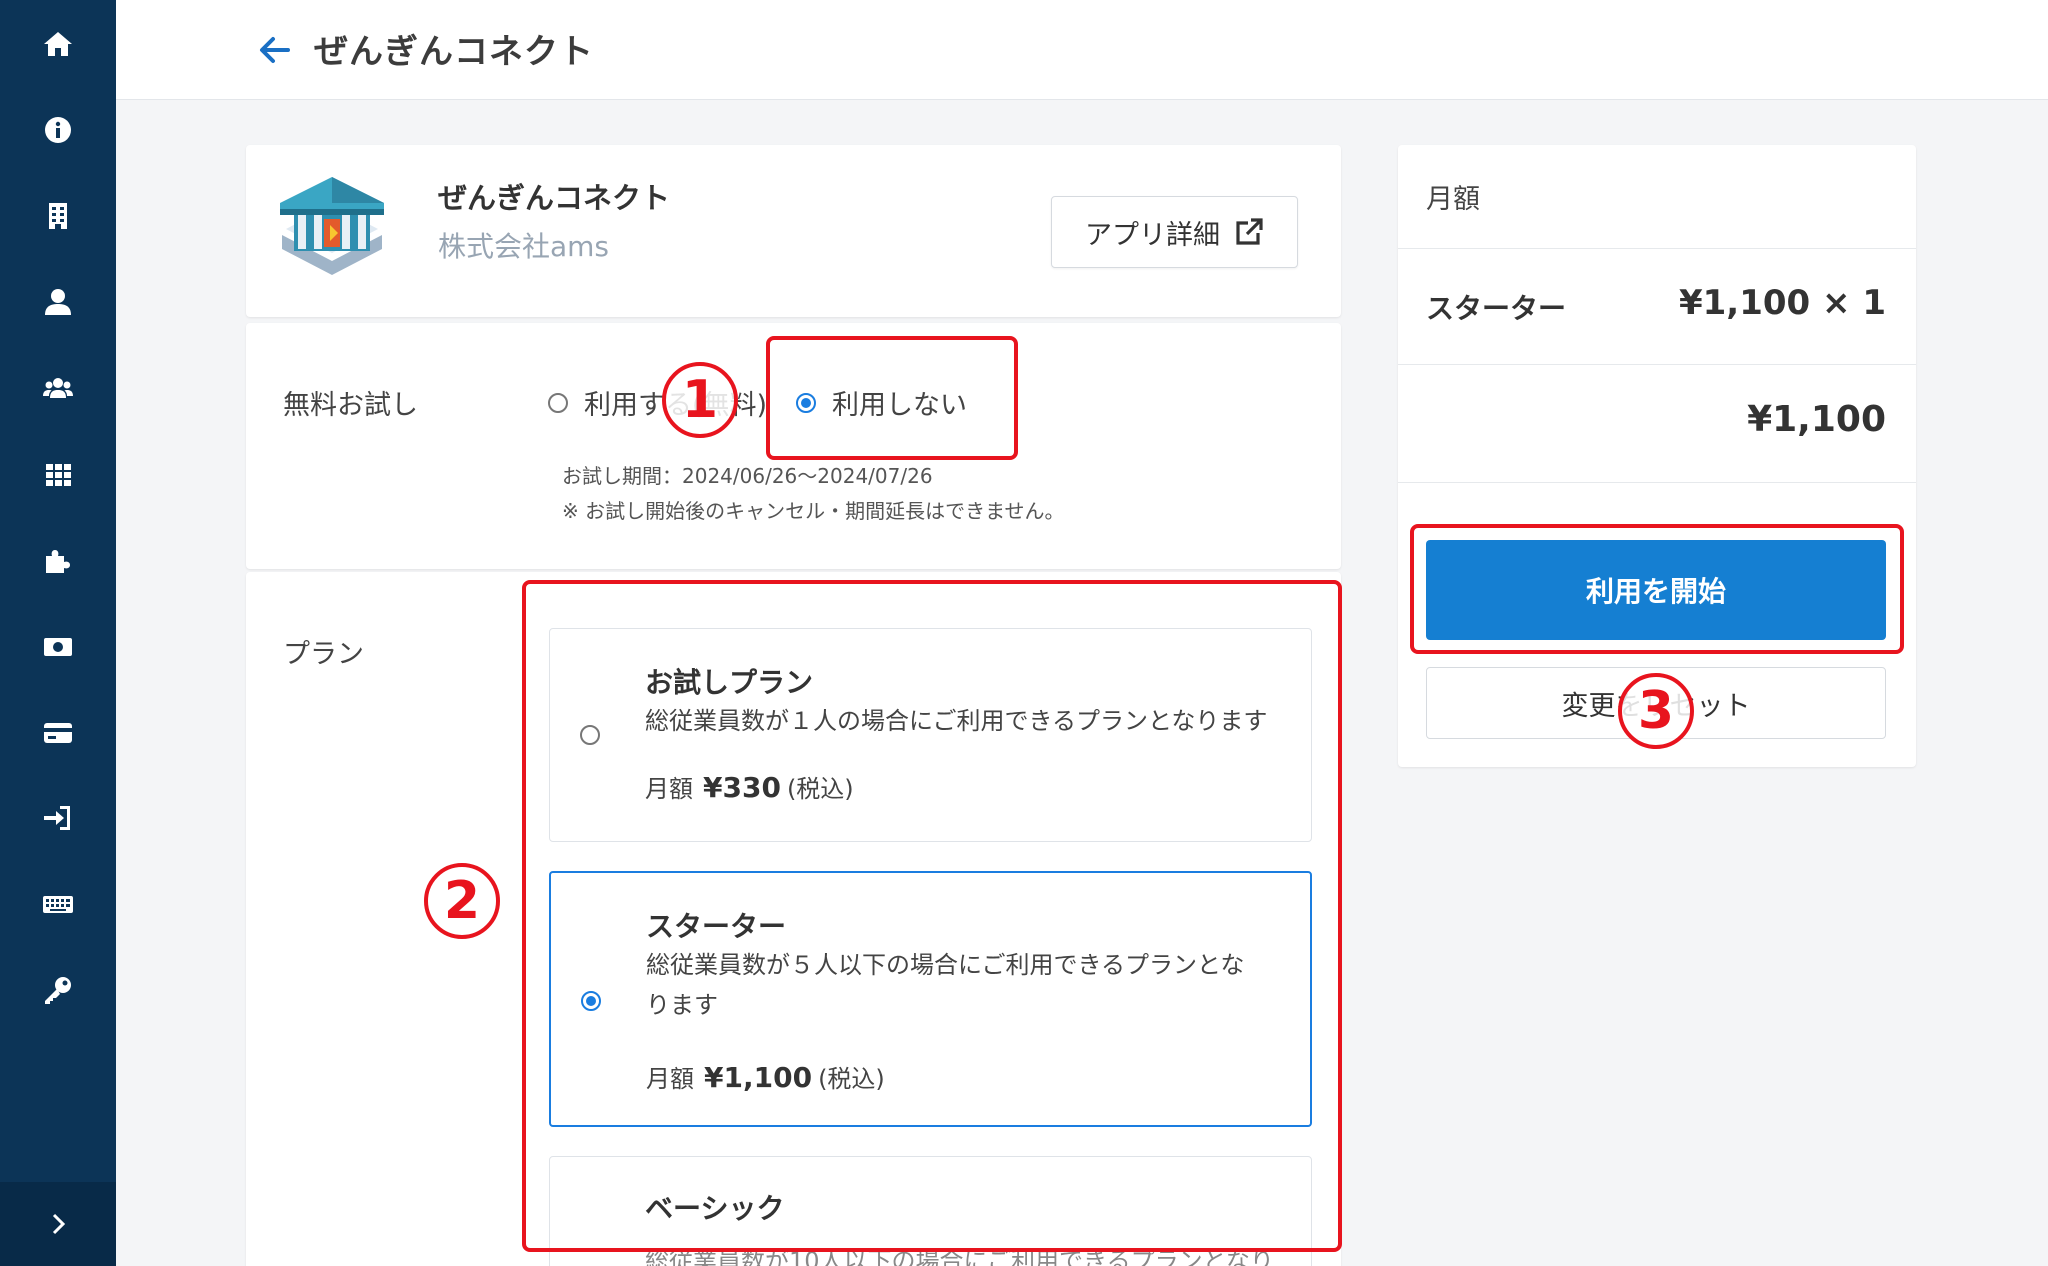 The height and width of the screenshot is (1266, 2048). I want to click on summary-header: 月額, so click(1453, 199).